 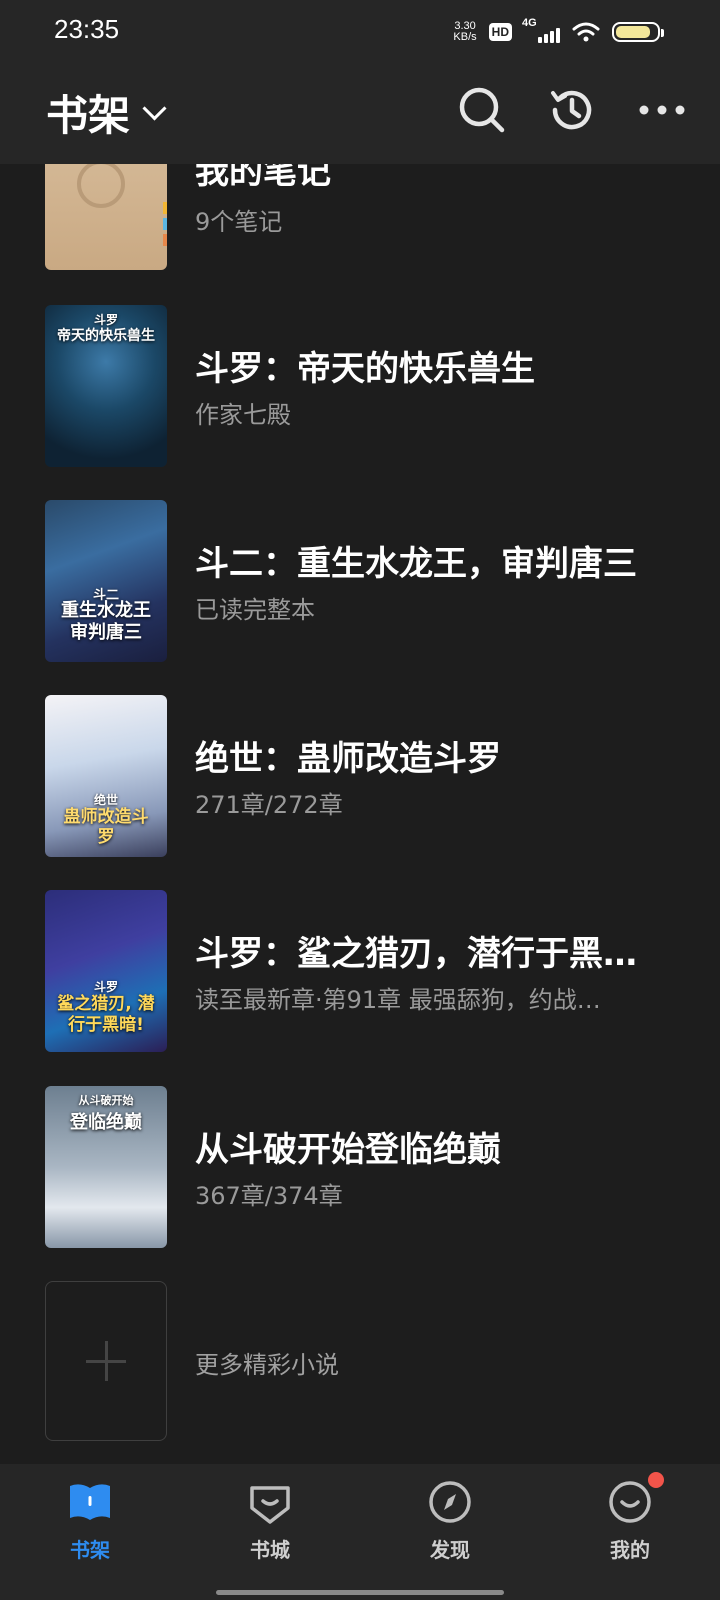 I want to click on discover-icon, so click(x=450, y=1502).